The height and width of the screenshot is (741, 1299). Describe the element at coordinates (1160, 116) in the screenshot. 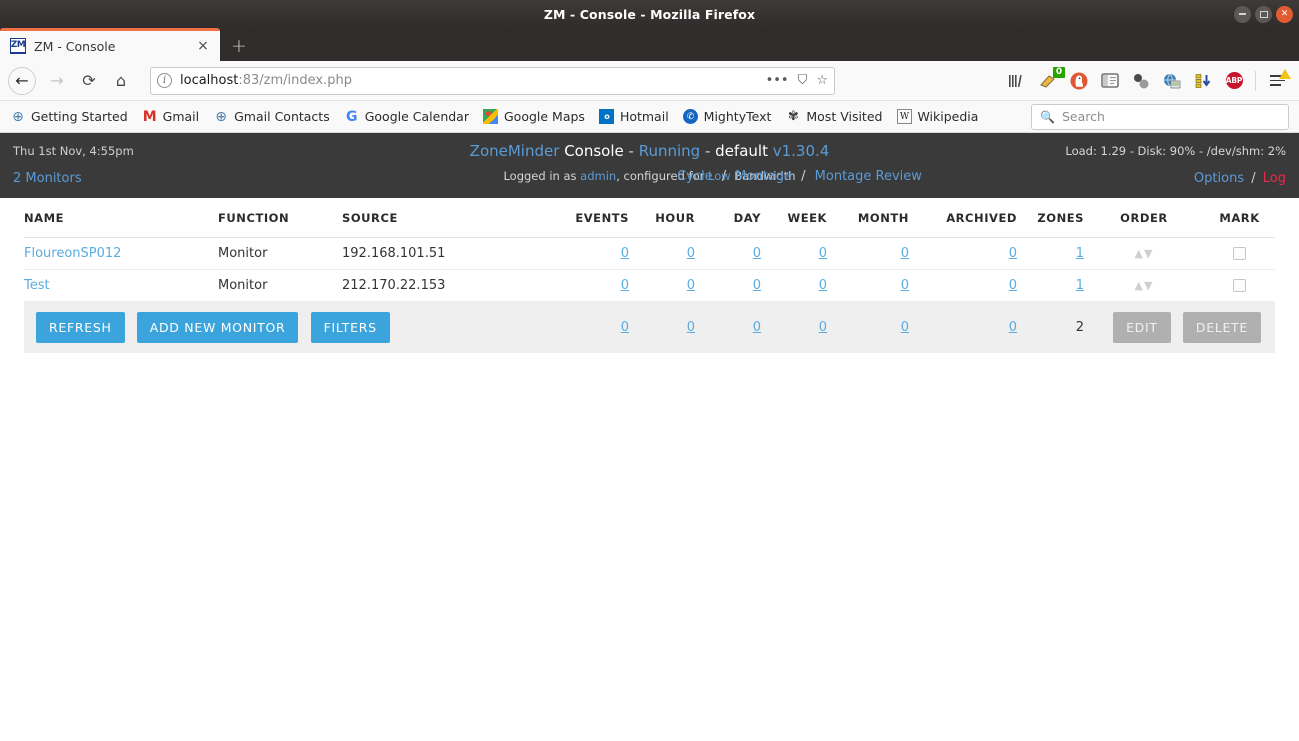

I see `bookmarks-search-box: 🔍 Search` at that location.